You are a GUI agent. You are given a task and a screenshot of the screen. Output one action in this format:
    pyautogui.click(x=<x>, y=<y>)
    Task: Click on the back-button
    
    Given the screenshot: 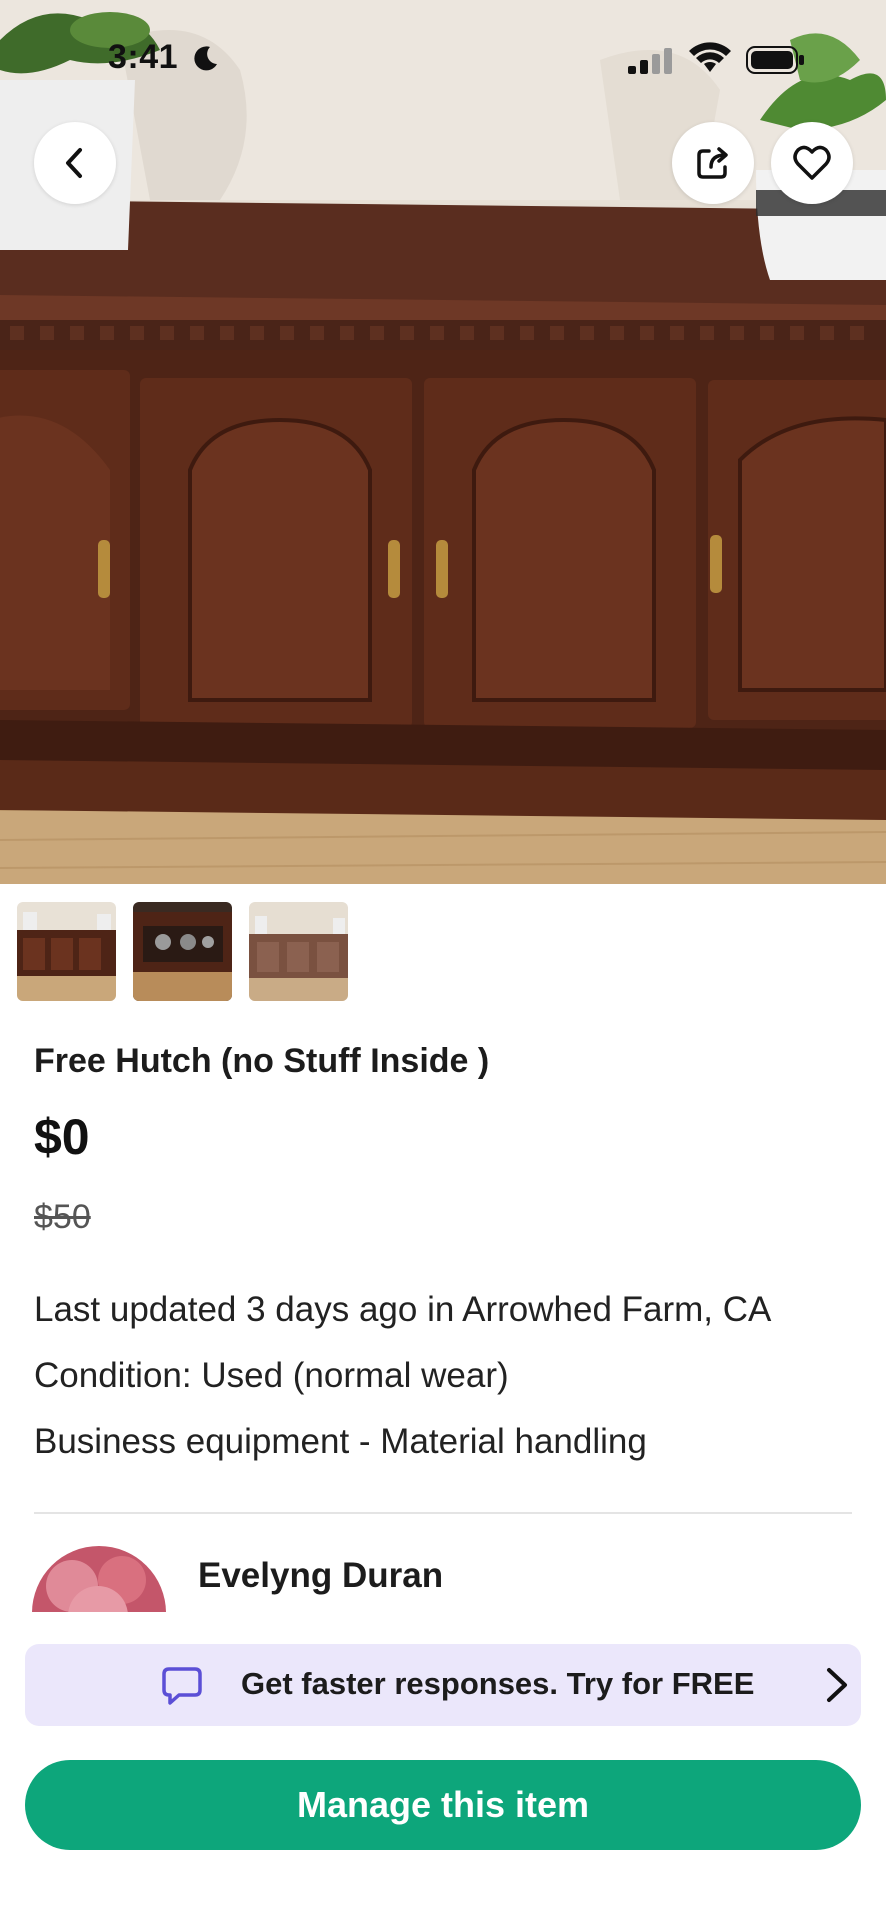 What is the action you would take?
    pyautogui.click(x=75, y=163)
    